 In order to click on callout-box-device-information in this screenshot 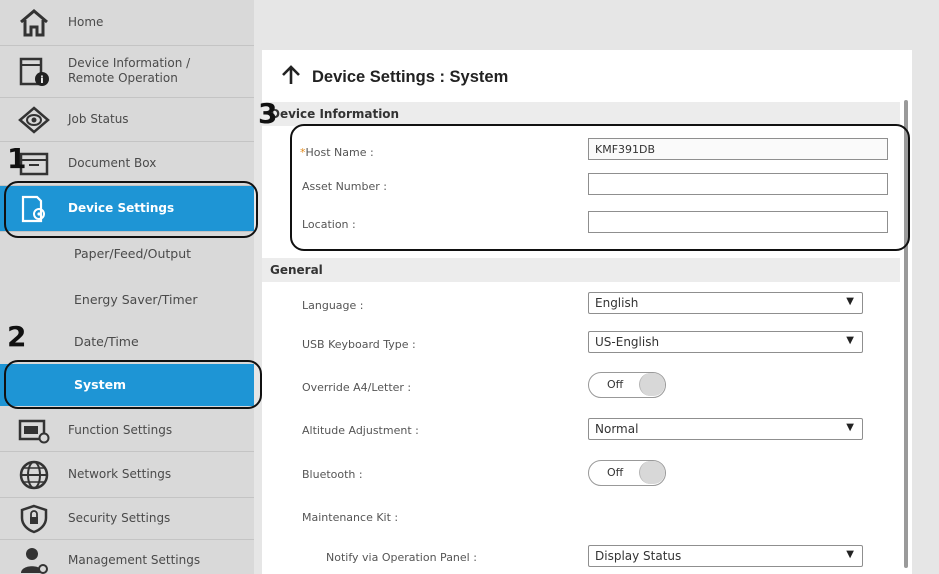, I will do `click(600, 187)`.